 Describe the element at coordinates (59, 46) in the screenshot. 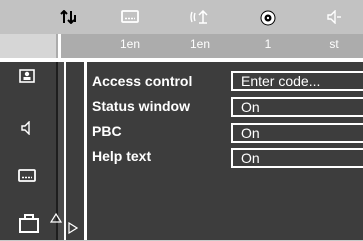

I see `status-bar-divider` at that location.